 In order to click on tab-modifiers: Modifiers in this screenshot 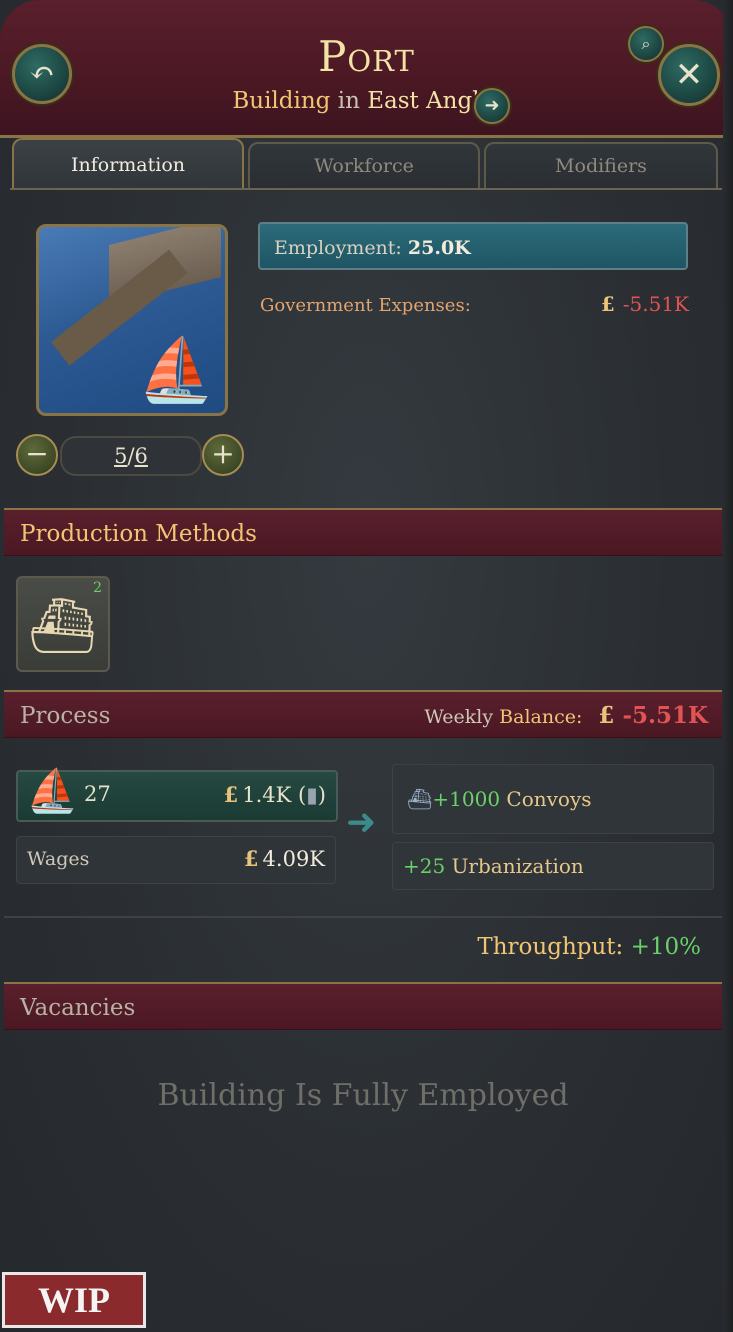, I will do `click(601, 166)`.